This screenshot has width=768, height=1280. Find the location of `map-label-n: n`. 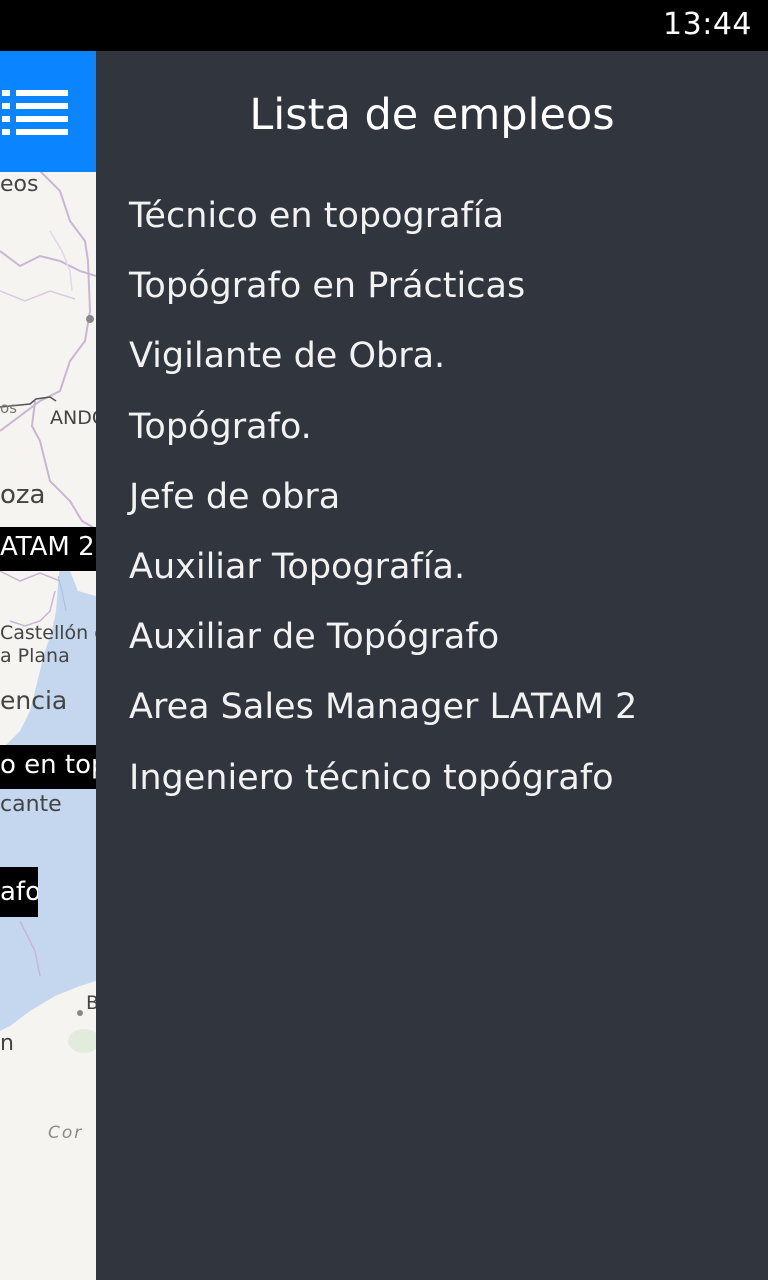

map-label-n: n is located at coordinates (7, 1043).